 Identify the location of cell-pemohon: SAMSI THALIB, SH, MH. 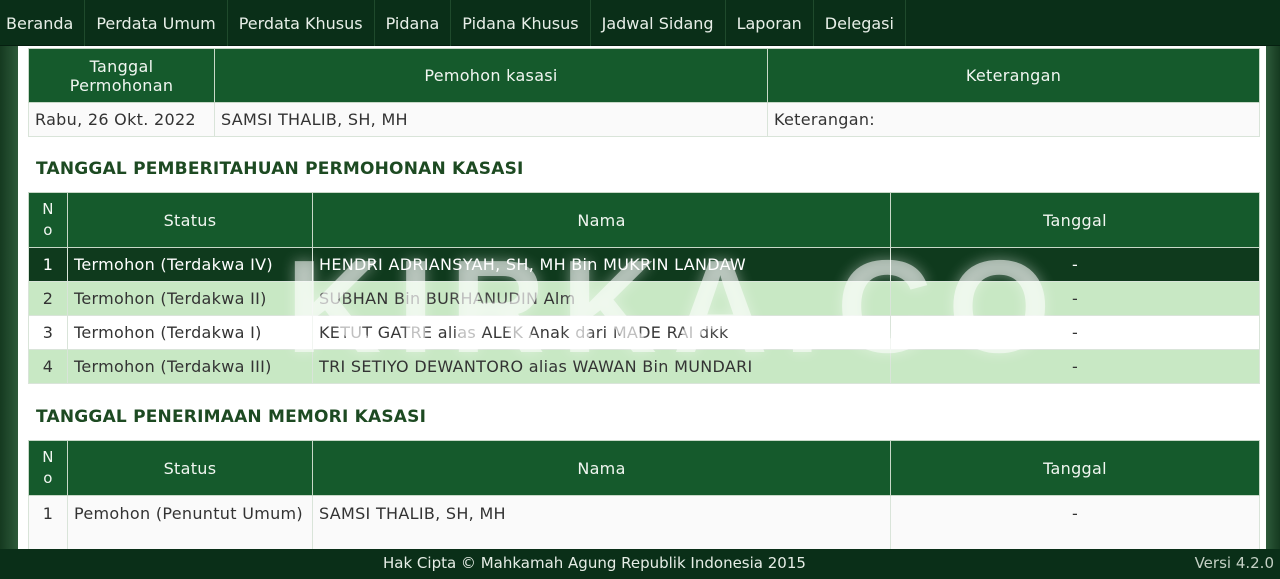
(491, 119).